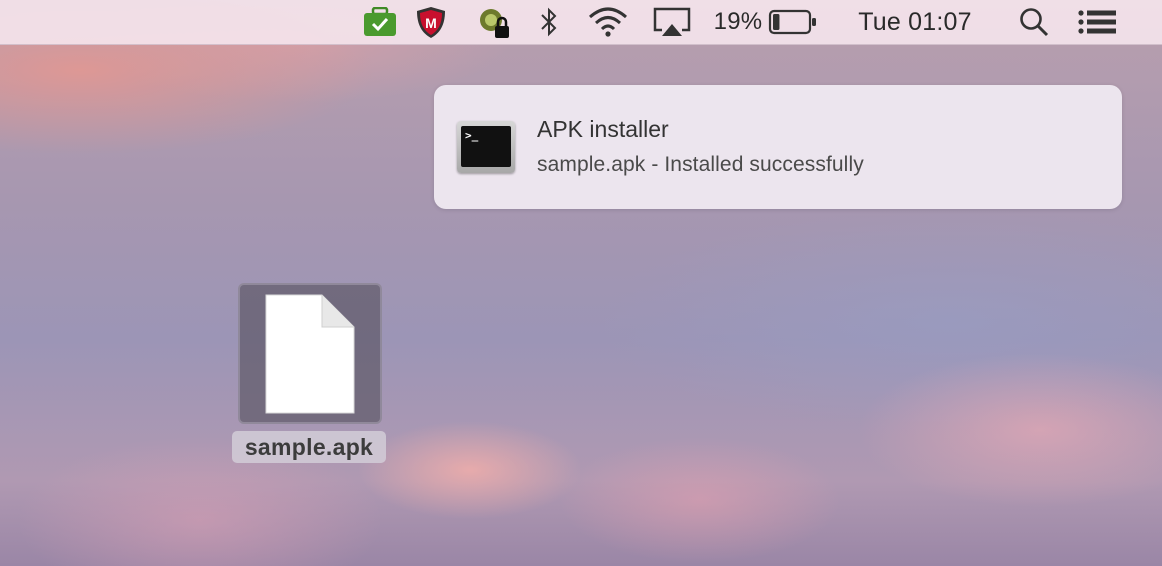 This screenshot has height=566, width=1162. What do you see at coordinates (581, 22) in the screenshot?
I see `menu-bar: M 19% Tue 01:07` at bounding box center [581, 22].